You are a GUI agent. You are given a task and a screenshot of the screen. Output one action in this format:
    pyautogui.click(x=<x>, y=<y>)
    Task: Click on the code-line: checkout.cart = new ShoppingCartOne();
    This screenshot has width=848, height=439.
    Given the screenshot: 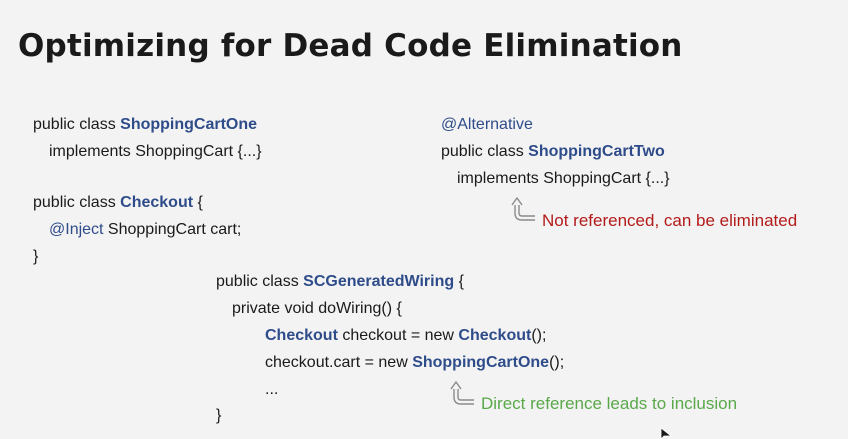 What is the action you would take?
    pyautogui.click(x=414, y=363)
    